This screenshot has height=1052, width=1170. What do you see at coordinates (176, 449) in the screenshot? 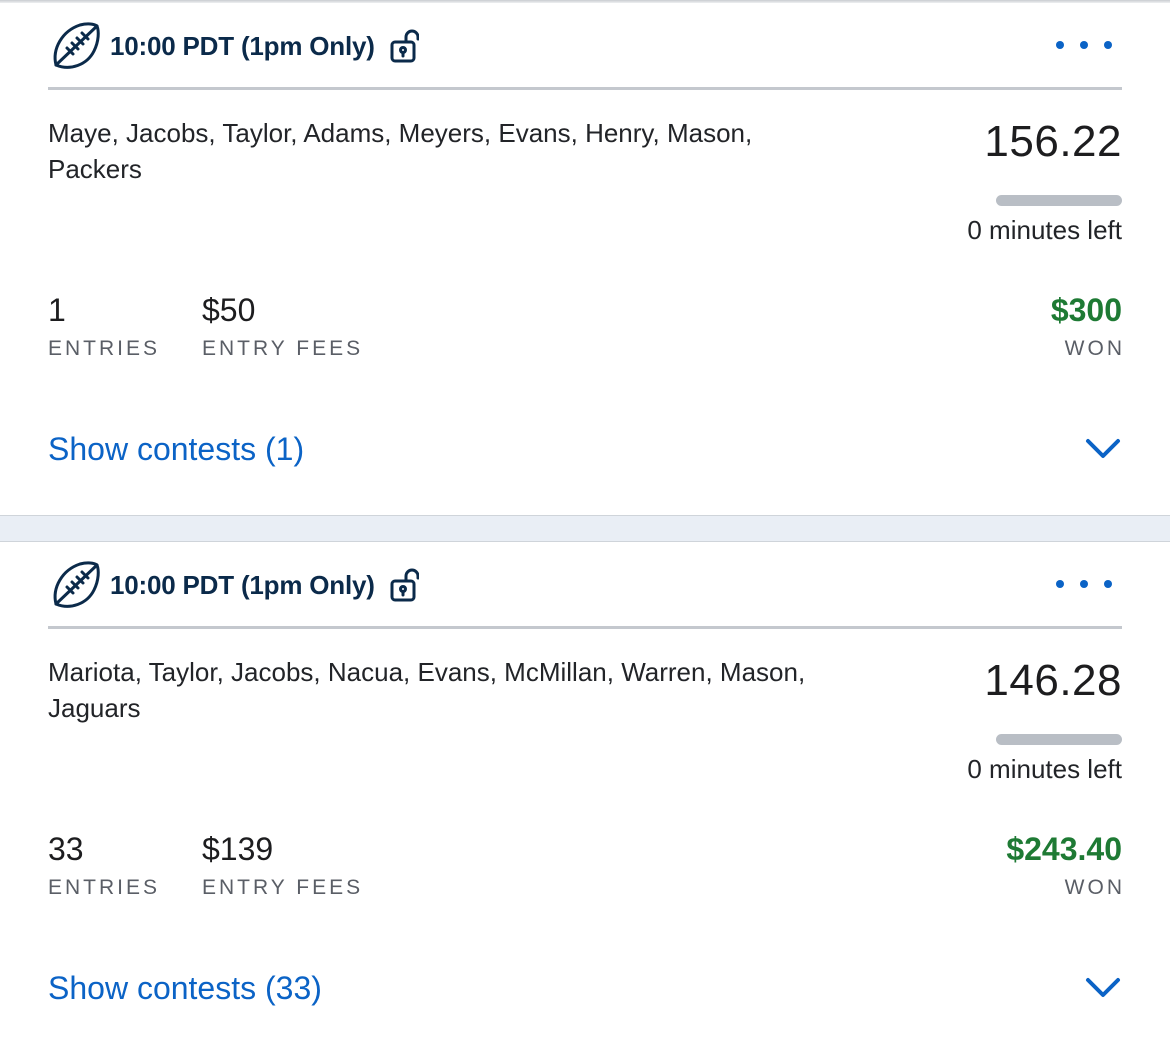
I see `show-contests-link: Show contests (1)` at bounding box center [176, 449].